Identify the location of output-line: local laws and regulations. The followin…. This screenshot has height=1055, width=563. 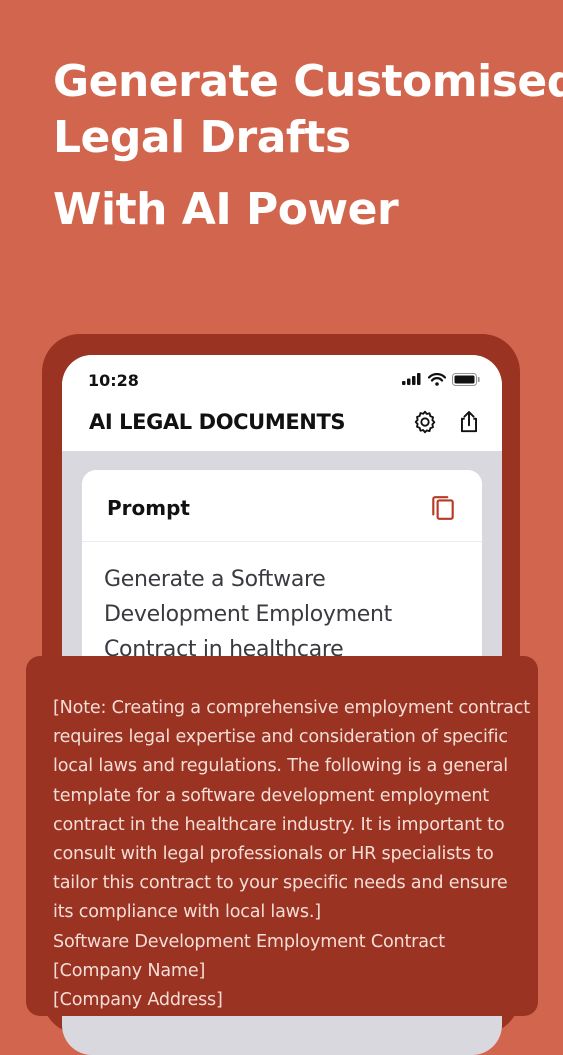
(280, 766).